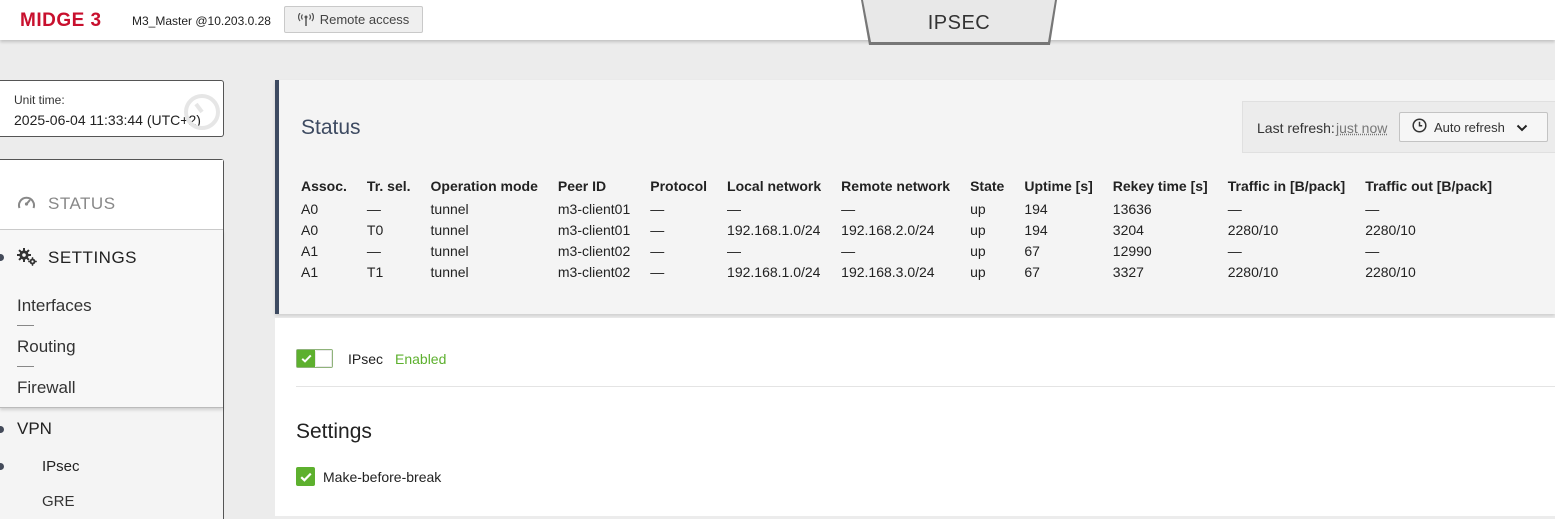  I want to click on table-cell: 192.168.2.0/24, so click(905, 229).